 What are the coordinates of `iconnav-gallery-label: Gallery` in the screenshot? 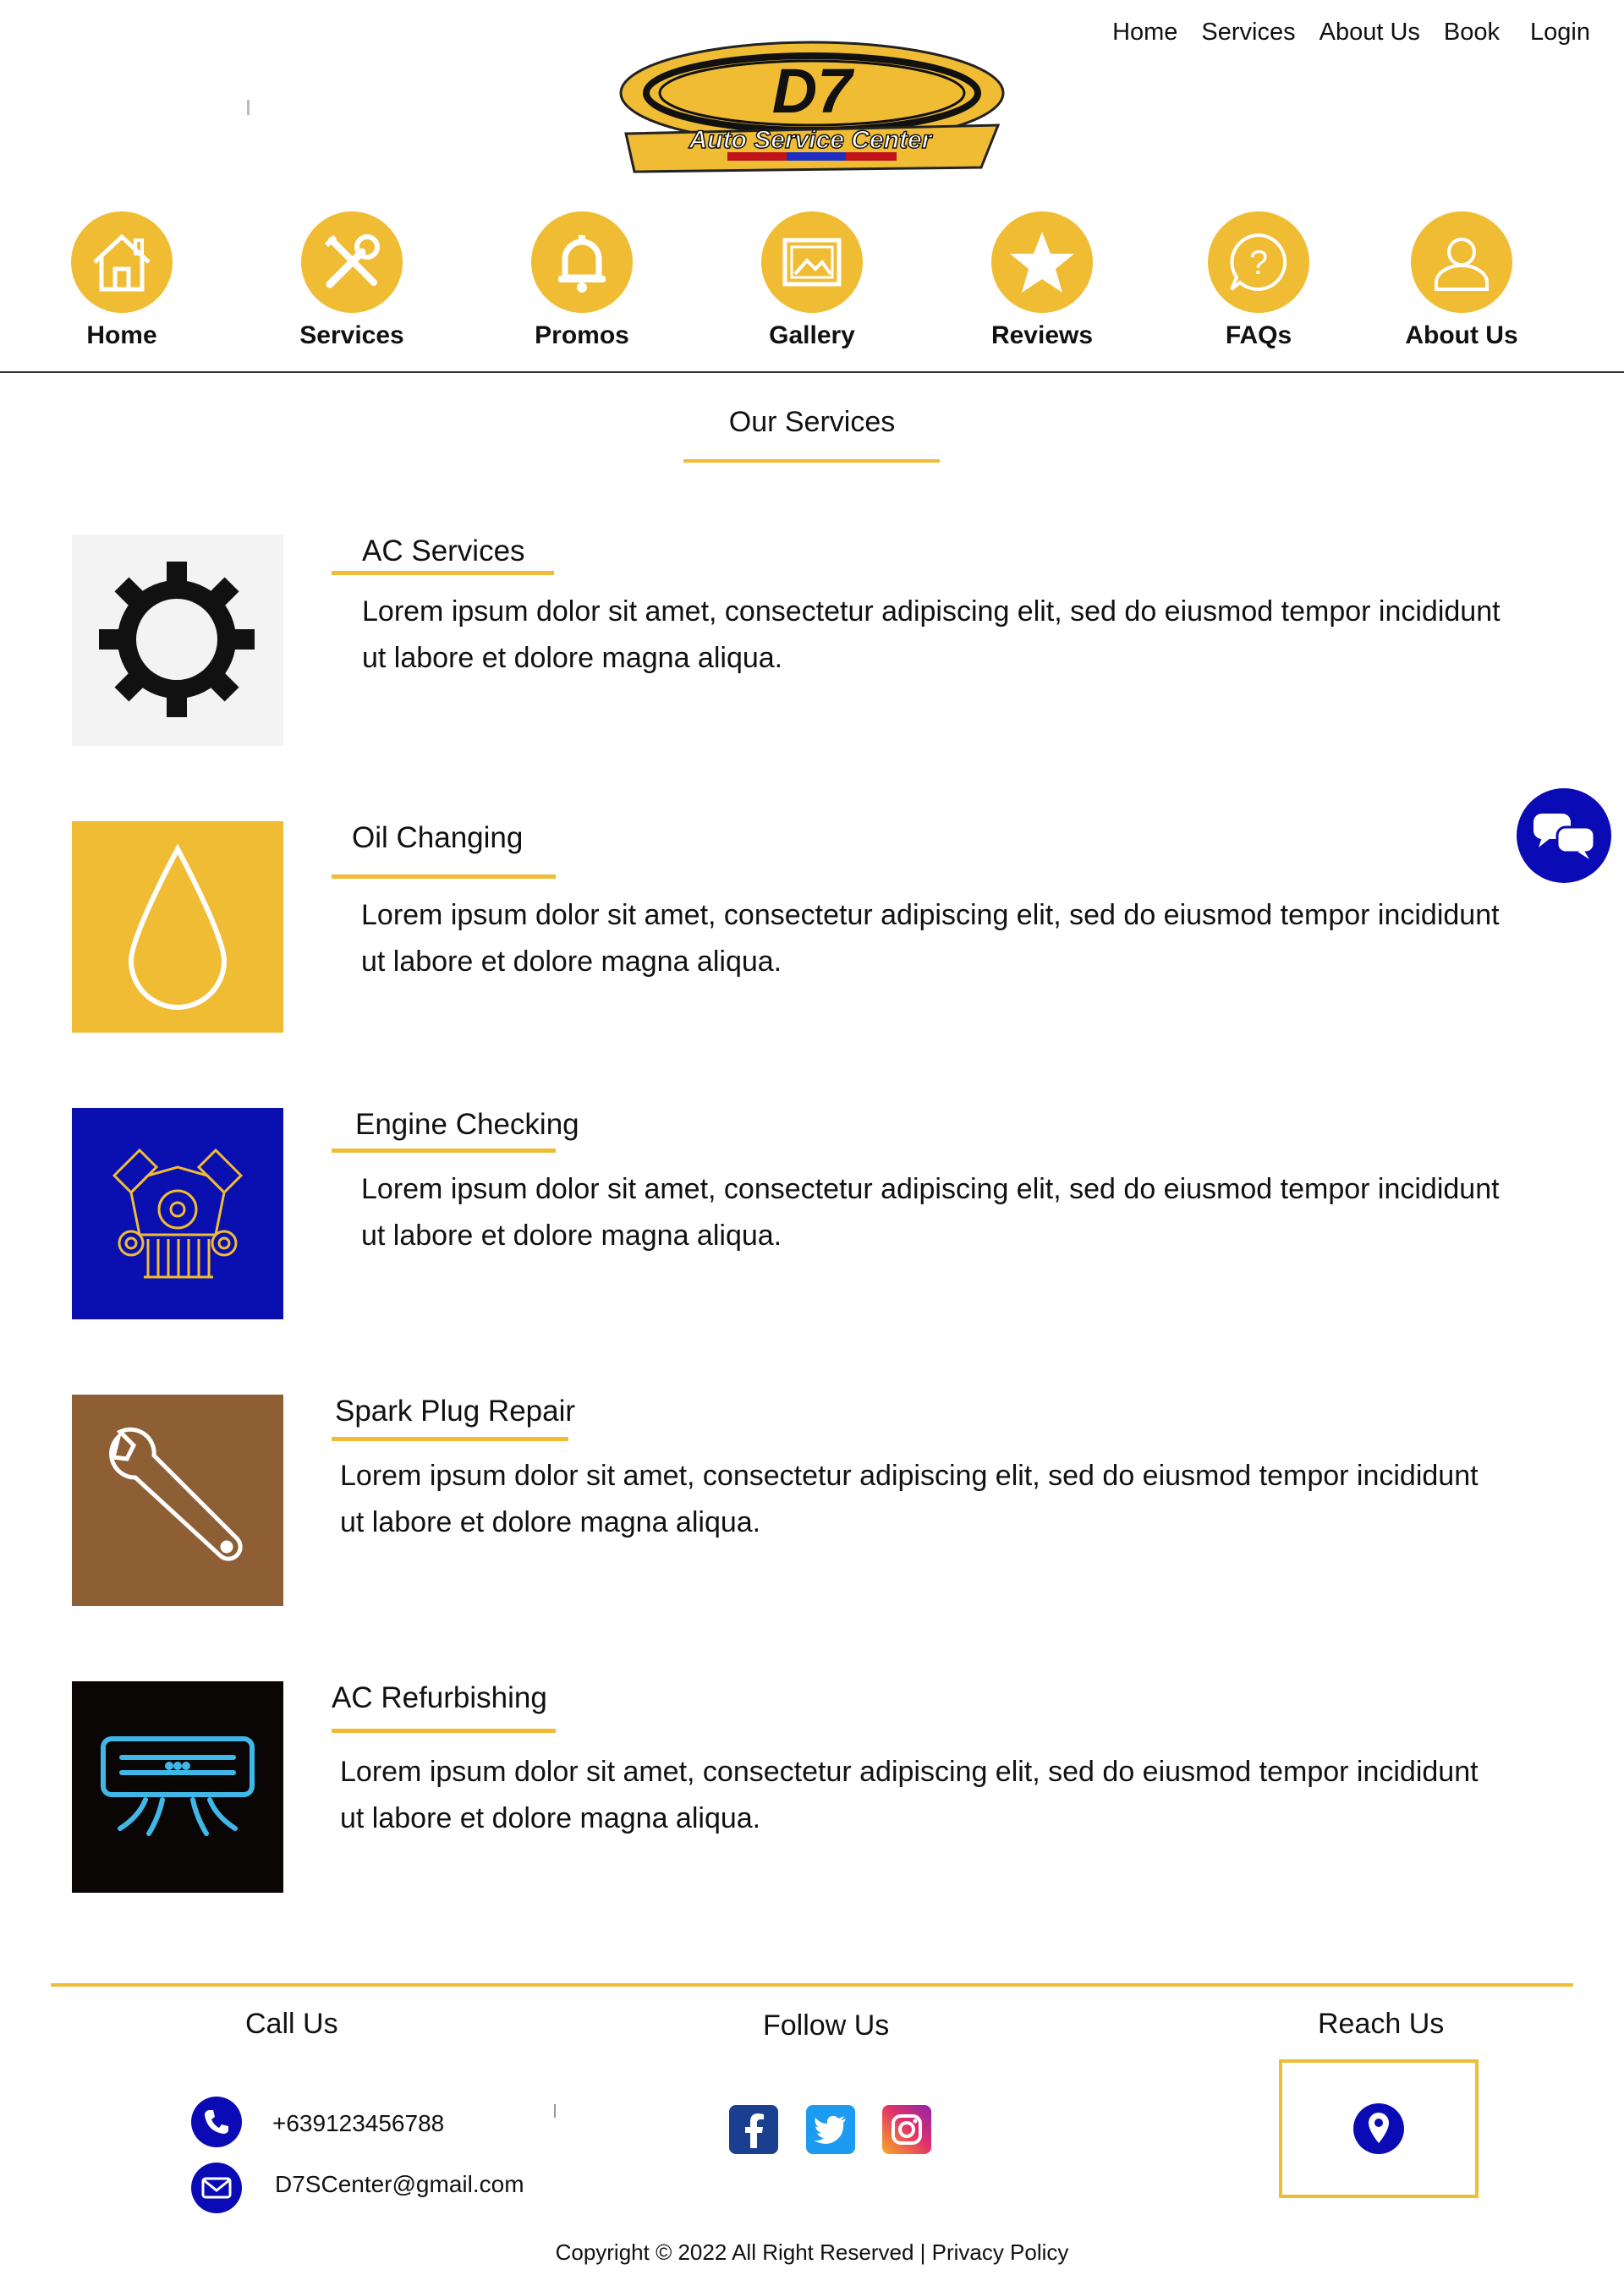 It's located at (812, 335).